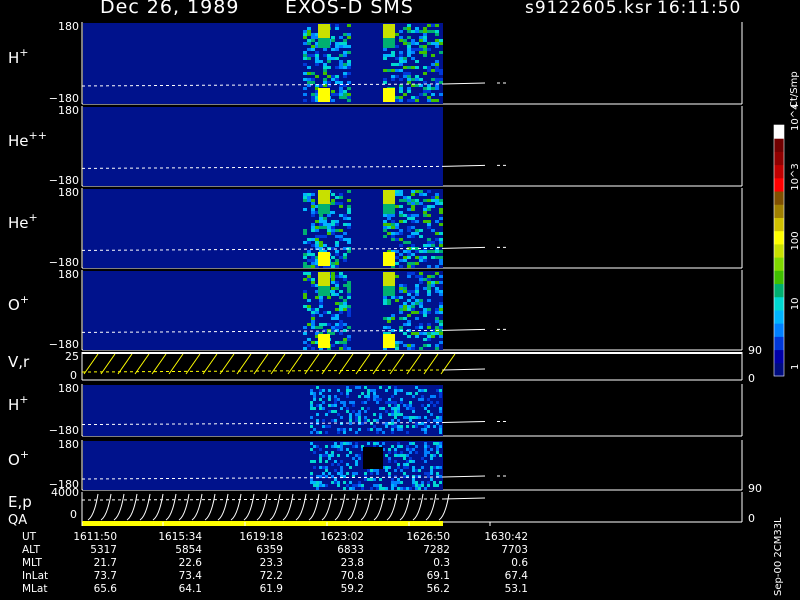 The height and width of the screenshot is (600, 800). Describe the element at coordinates (755, 488) in the screenshot. I see `right-top-tick: 90` at that location.